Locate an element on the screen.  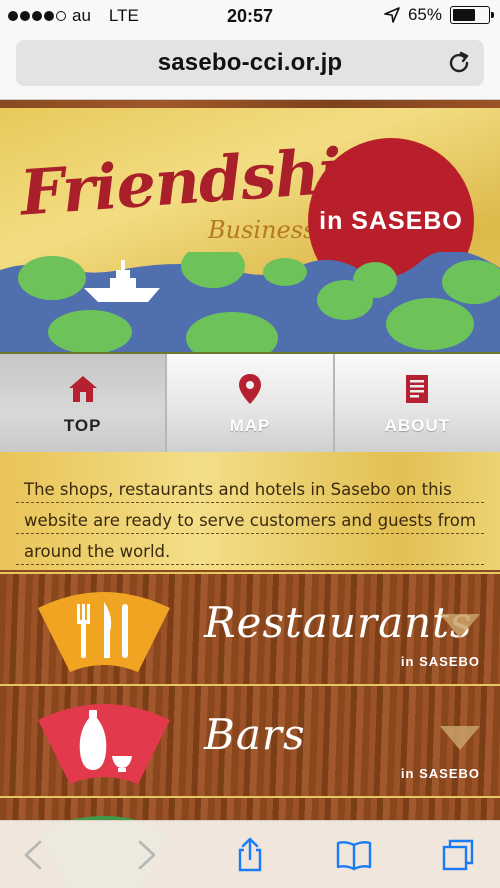
status-right: 65% is located at coordinates (439, 15).